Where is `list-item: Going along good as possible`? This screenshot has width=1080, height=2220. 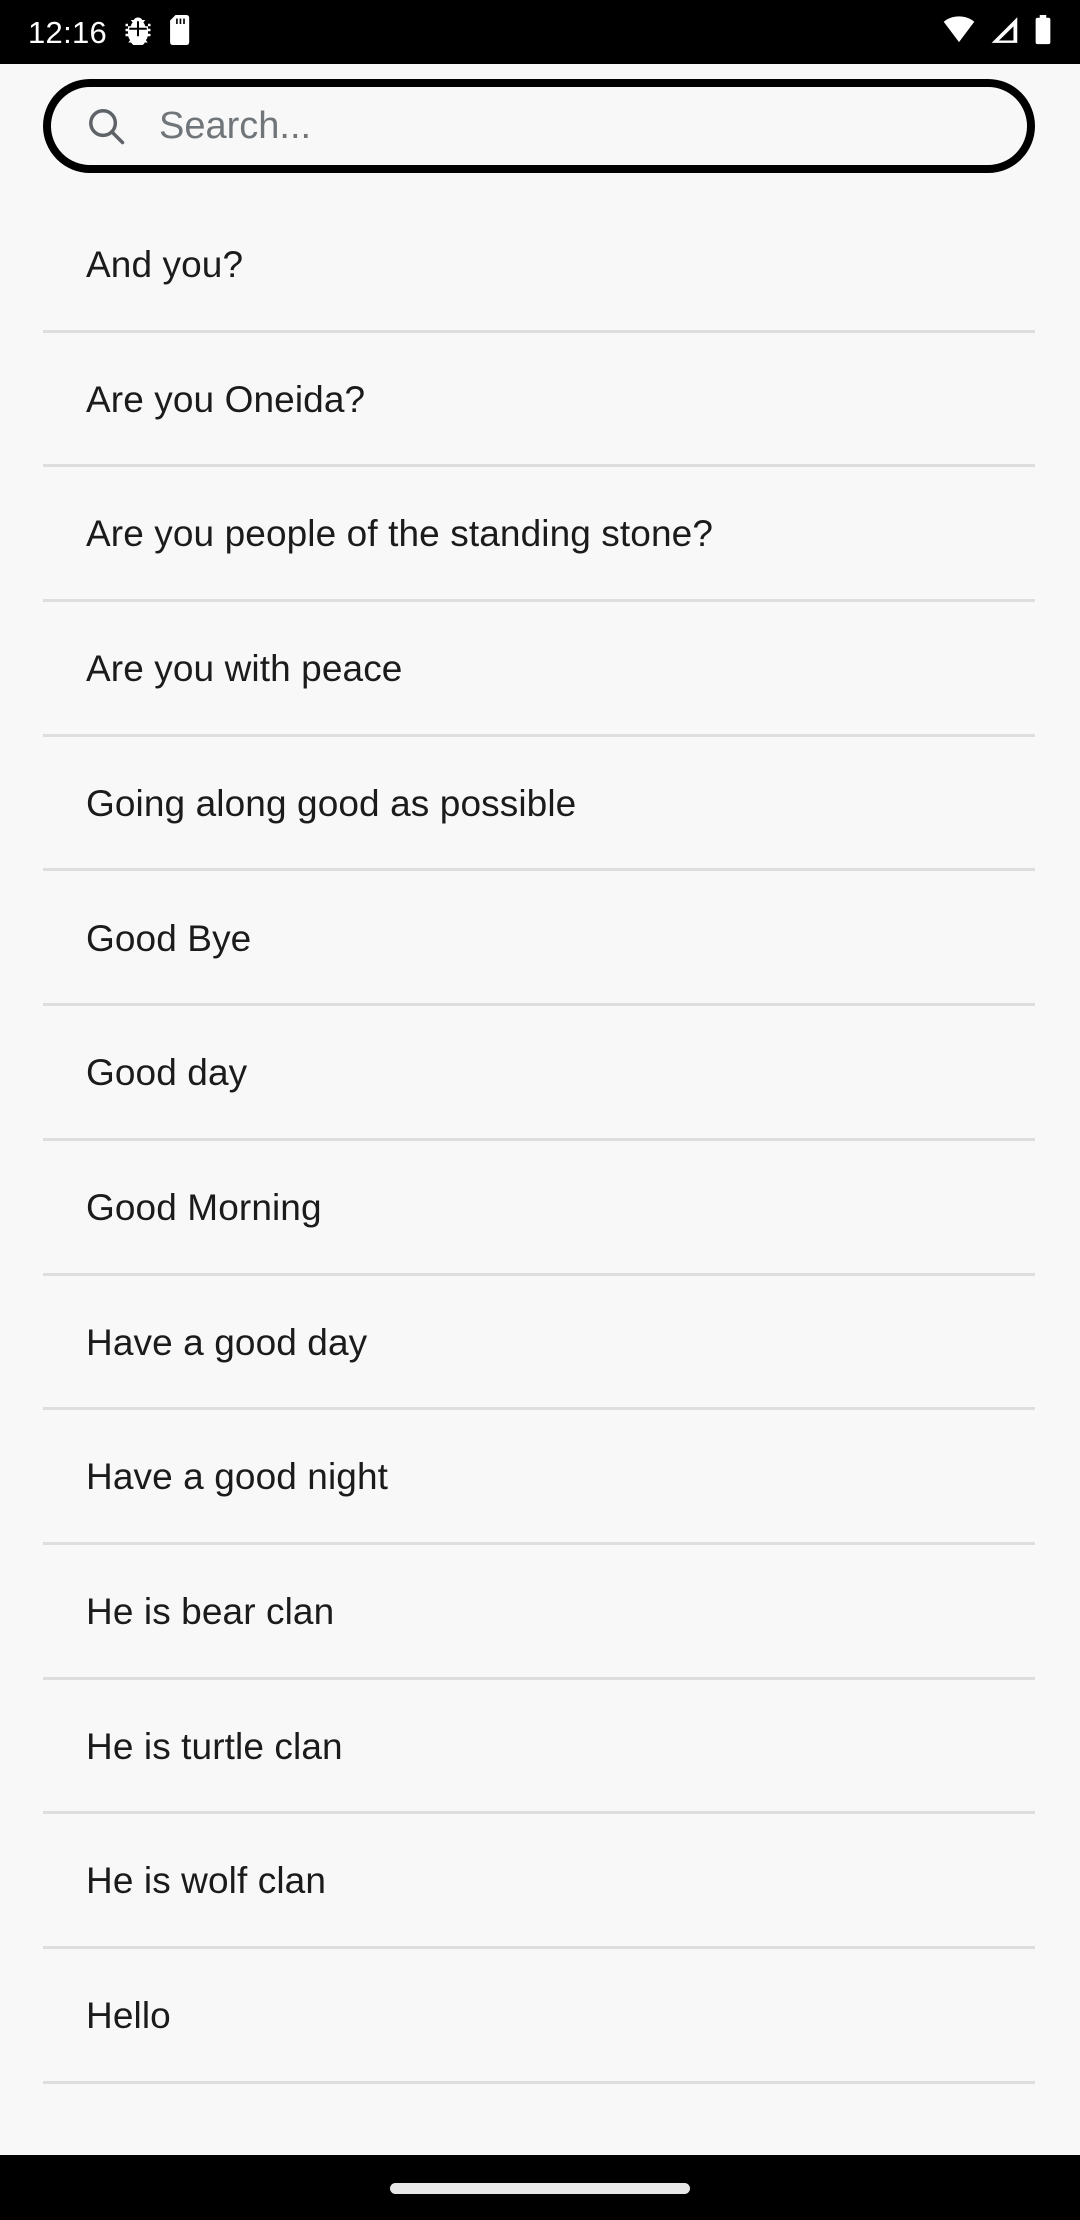 list-item: Going along good as possible is located at coordinates (540, 804).